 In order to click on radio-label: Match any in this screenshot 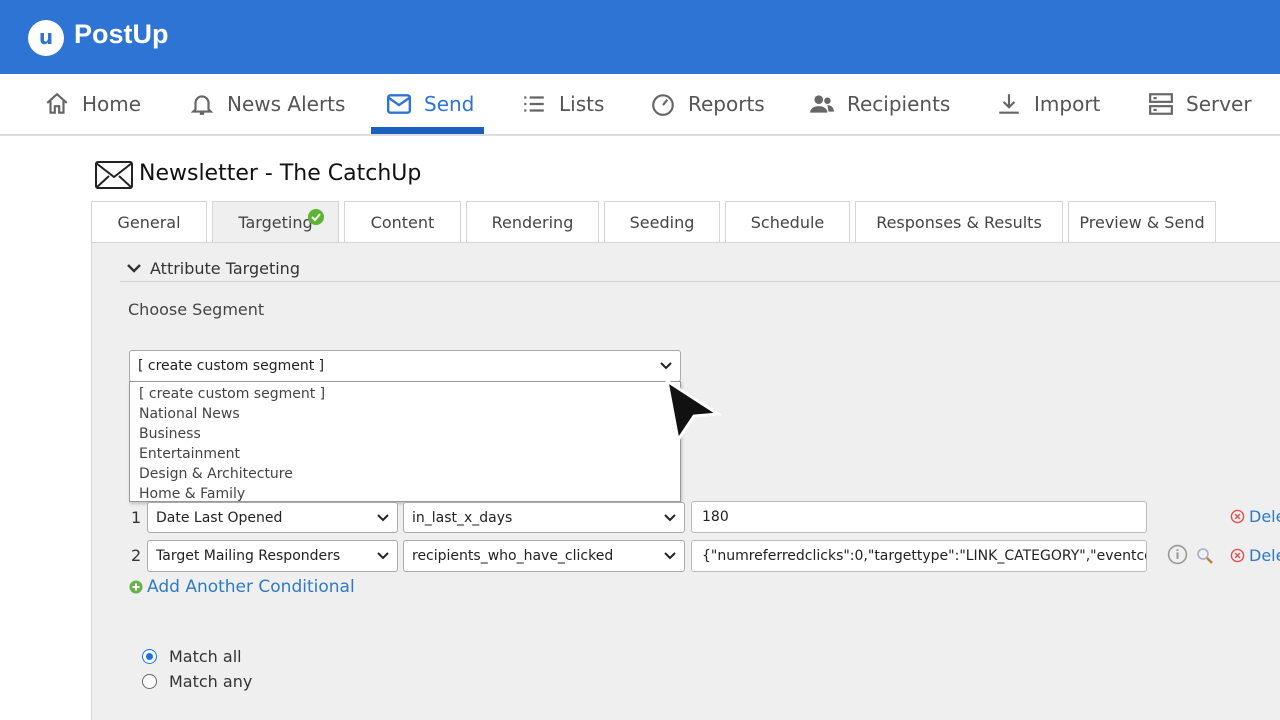, I will do `click(211, 681)`.